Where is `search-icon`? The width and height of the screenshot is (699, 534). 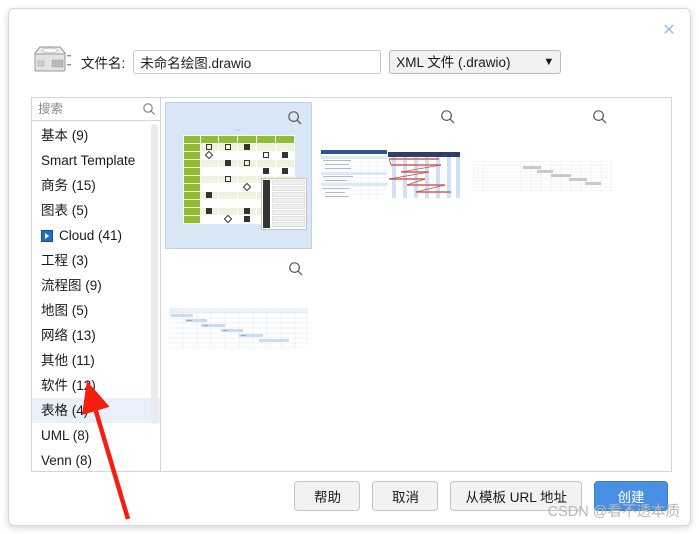 search-icon is located at coordinates (149, 109).